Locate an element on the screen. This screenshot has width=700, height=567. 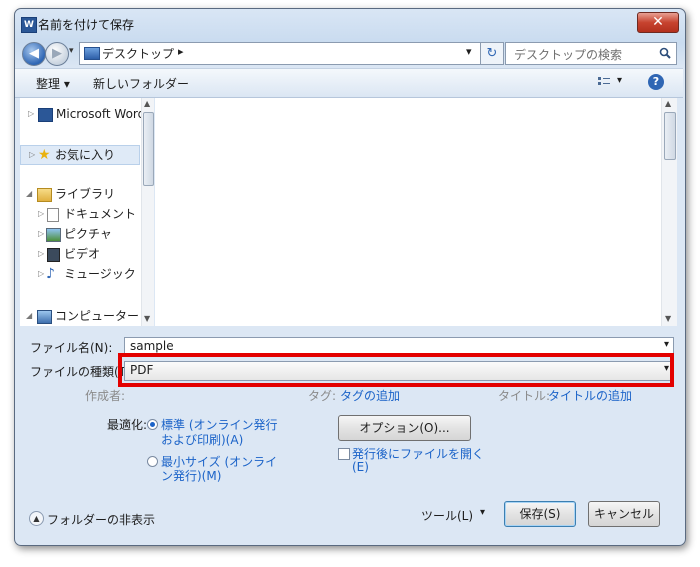
library-icon is located at coordinates (44, 195).